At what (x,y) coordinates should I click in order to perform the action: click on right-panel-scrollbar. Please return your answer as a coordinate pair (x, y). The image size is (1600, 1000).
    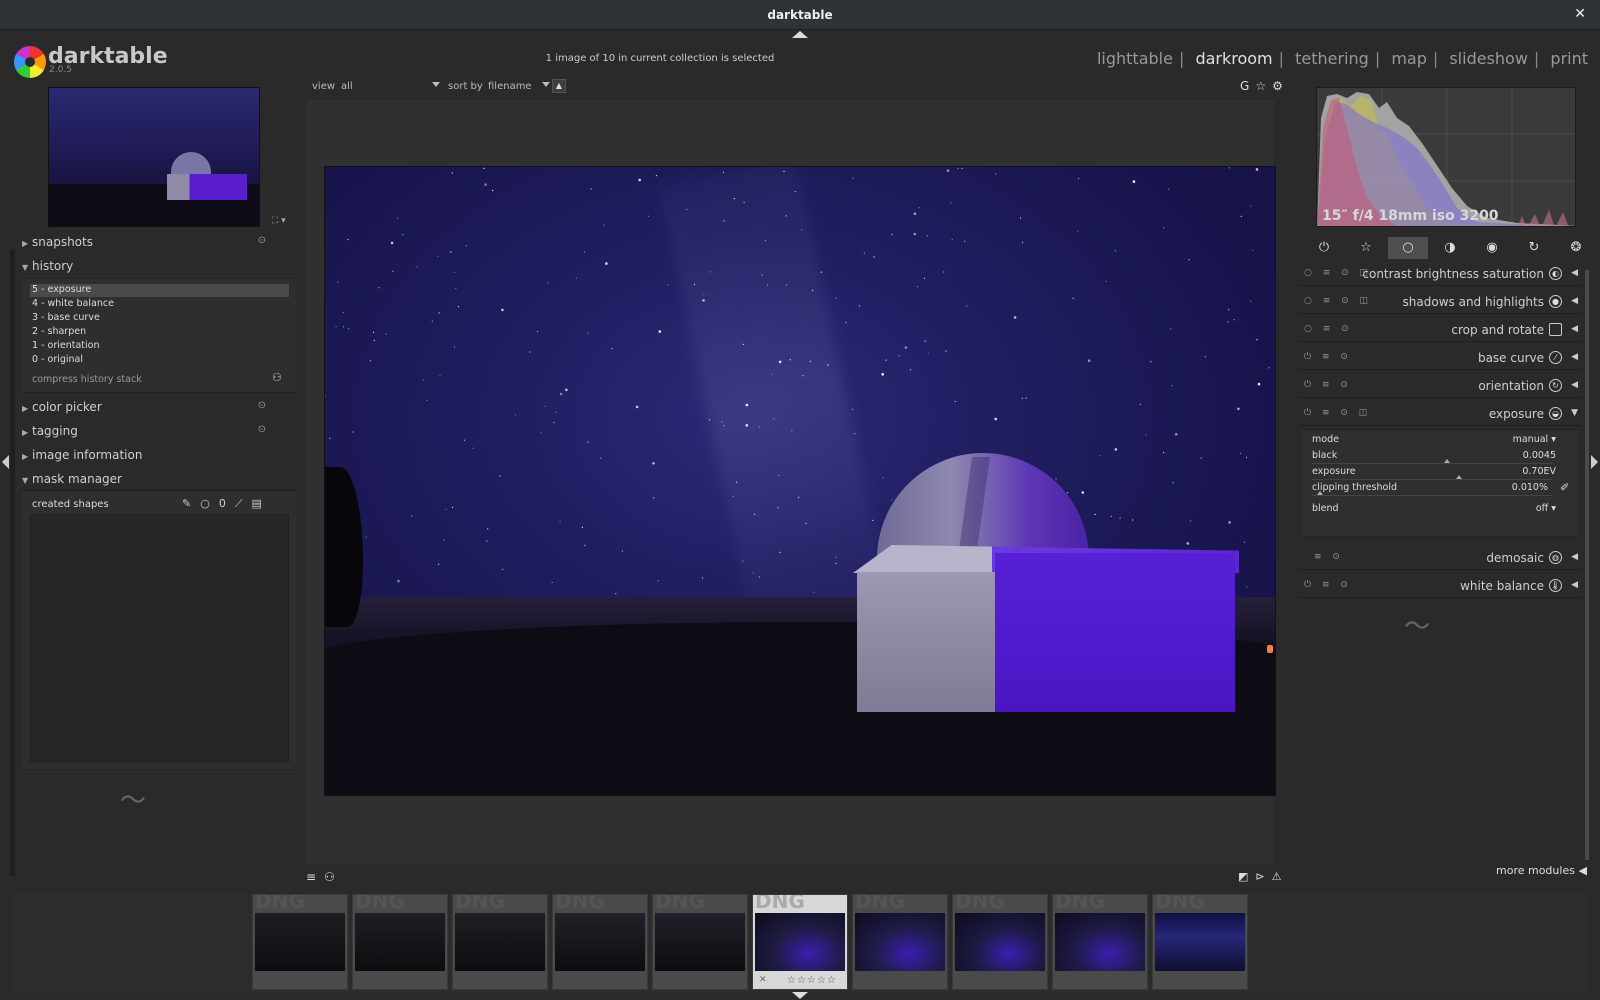
    Looking at the image, I should click on (1587, 565).